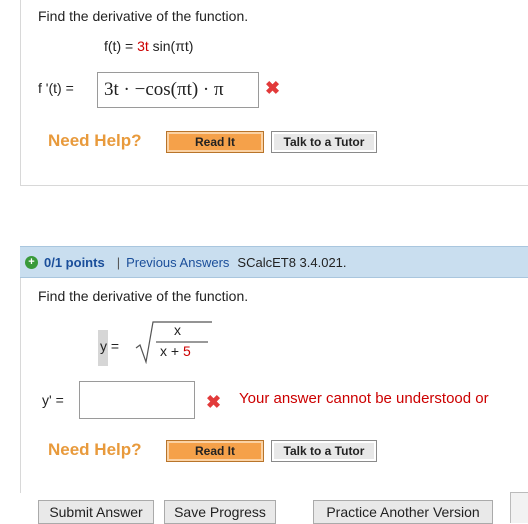 This screenshot has width=528, height=524. Describe the element at coordinates (143, 296) in the screenshot. I see `question-2-prompt: Find the derivative of the function.` at that location.